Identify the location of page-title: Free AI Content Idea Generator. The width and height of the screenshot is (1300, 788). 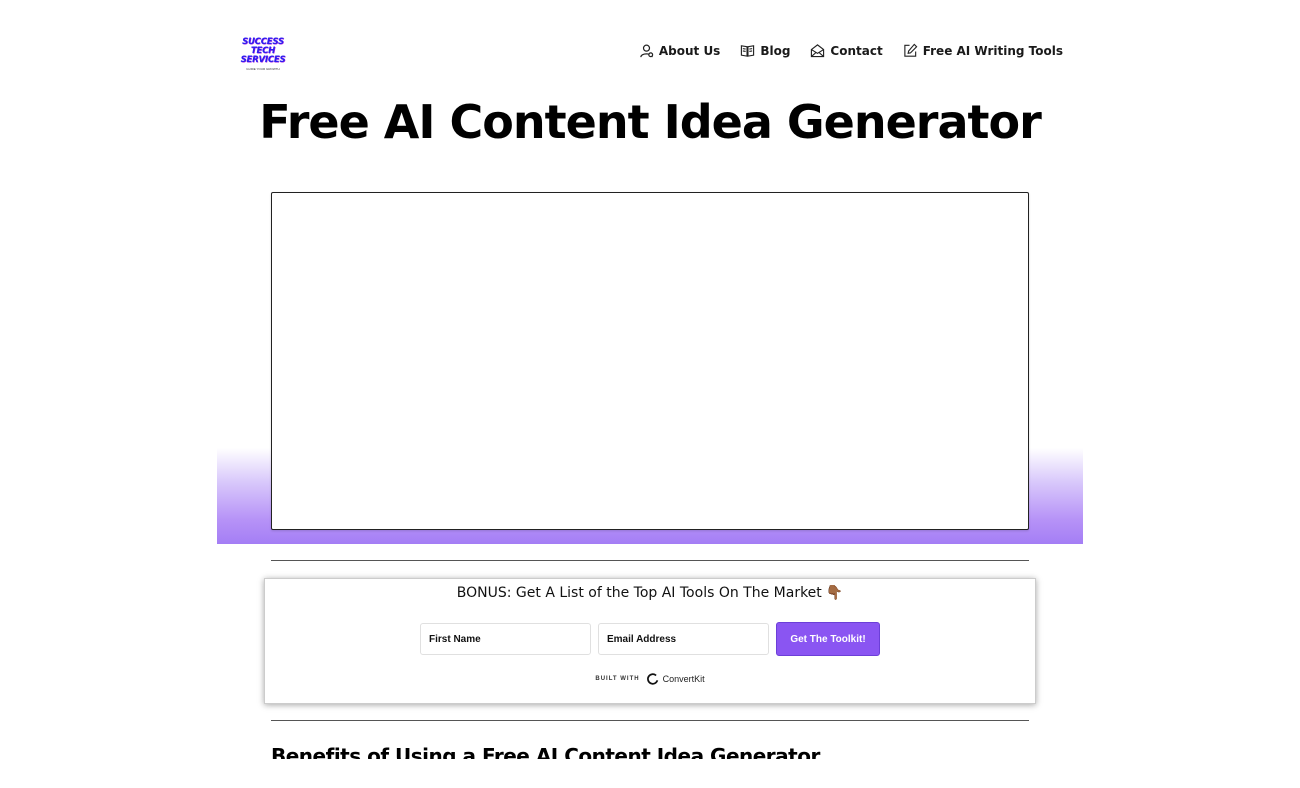
(650, 122).